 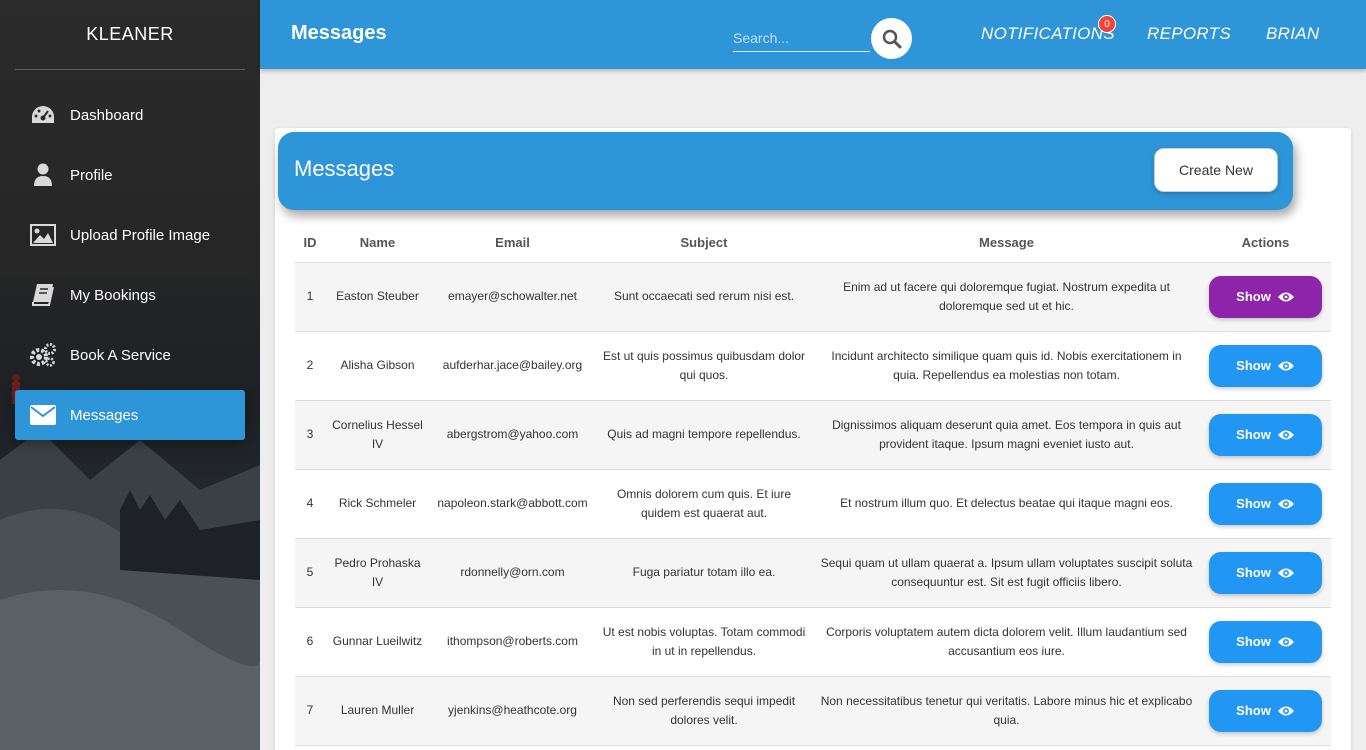 I want to click on cell-email: rdonnelly@orn.com, so click(x=512, y=573).